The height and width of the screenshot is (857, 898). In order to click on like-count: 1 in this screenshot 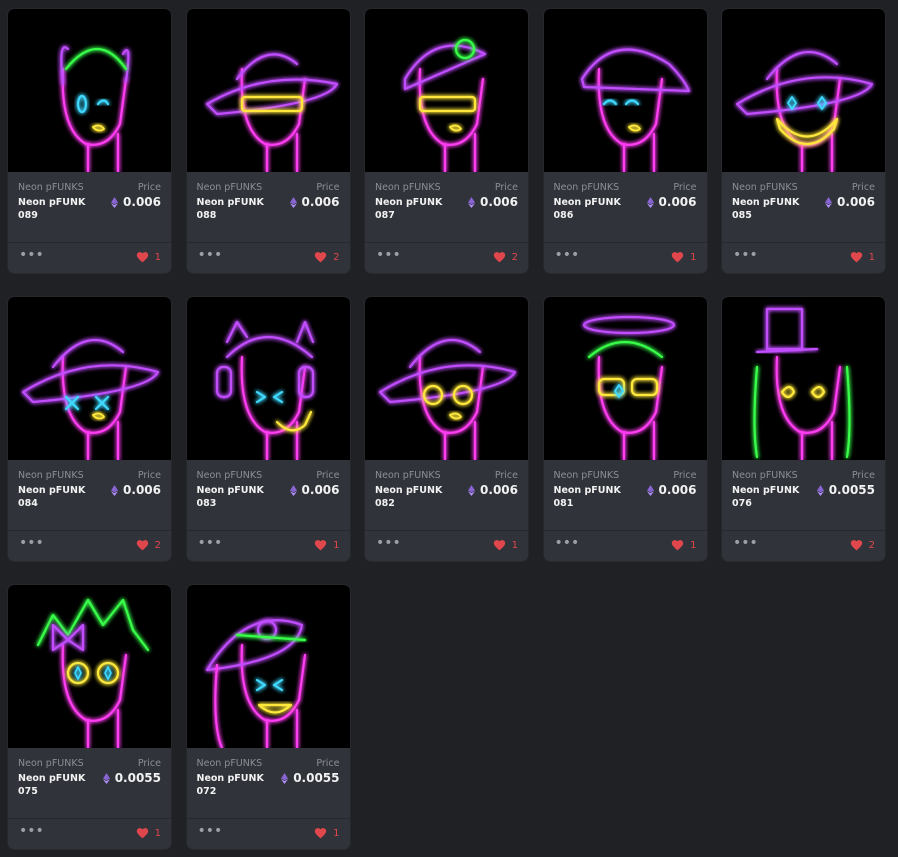, I will do `click(336, 545)`.